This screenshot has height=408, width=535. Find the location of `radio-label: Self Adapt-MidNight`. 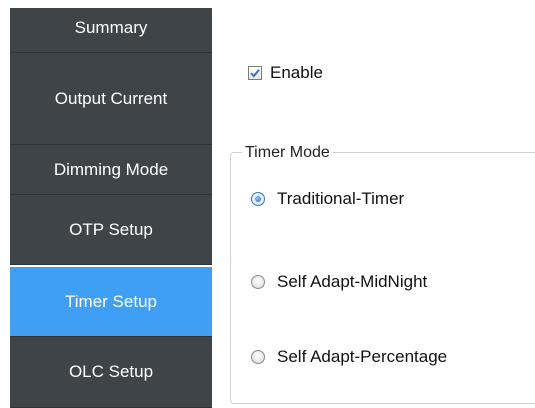

radio-label: Self Adapt-MidNight is located at coordinates (352, 281).